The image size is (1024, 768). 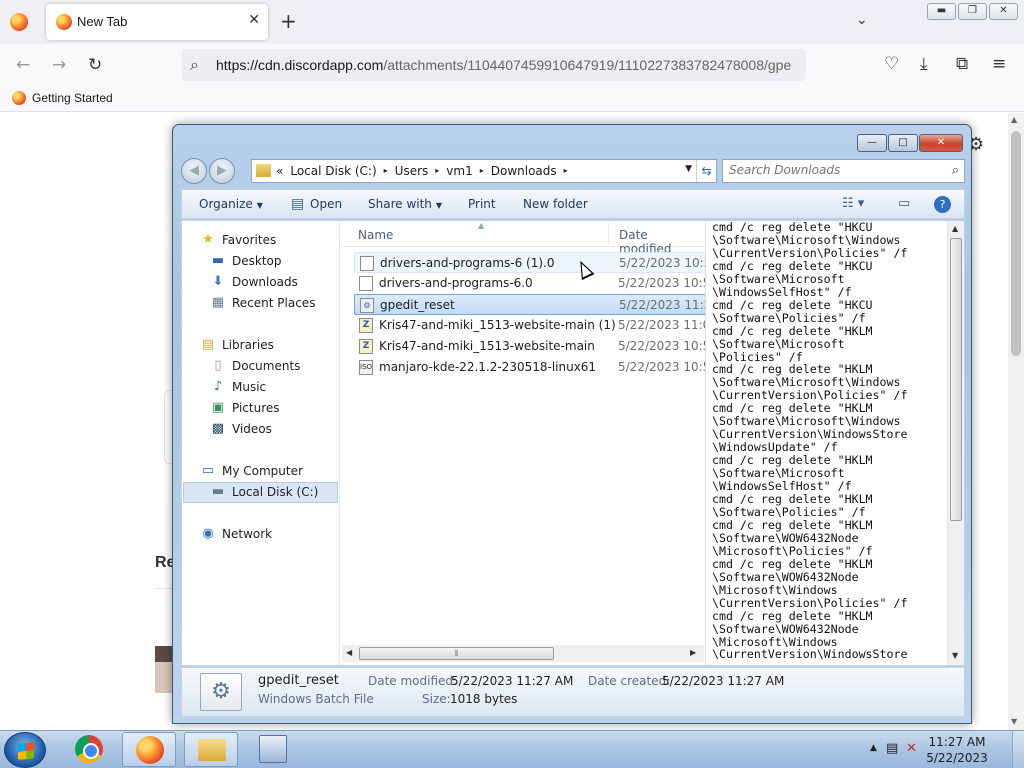 I want to click on nav-music: ♪ Music, so click(x=238, y=387).